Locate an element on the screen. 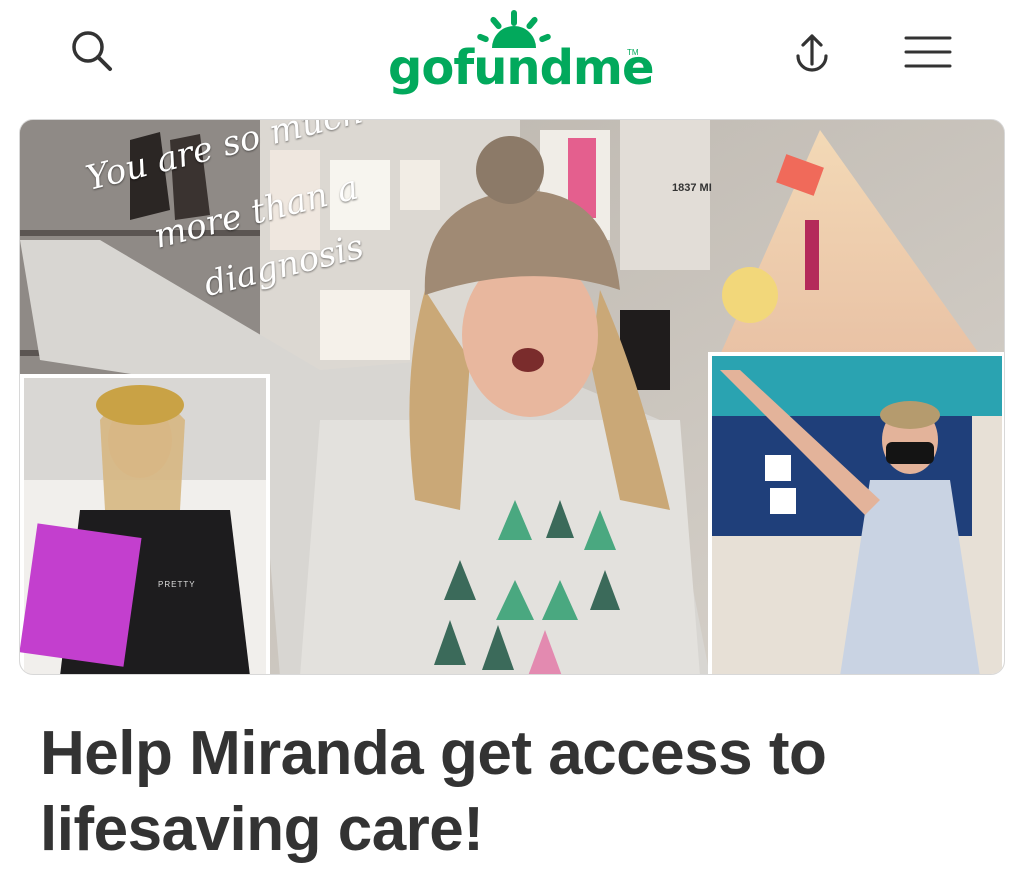  menu-icon is located at coordinates (928, 52).